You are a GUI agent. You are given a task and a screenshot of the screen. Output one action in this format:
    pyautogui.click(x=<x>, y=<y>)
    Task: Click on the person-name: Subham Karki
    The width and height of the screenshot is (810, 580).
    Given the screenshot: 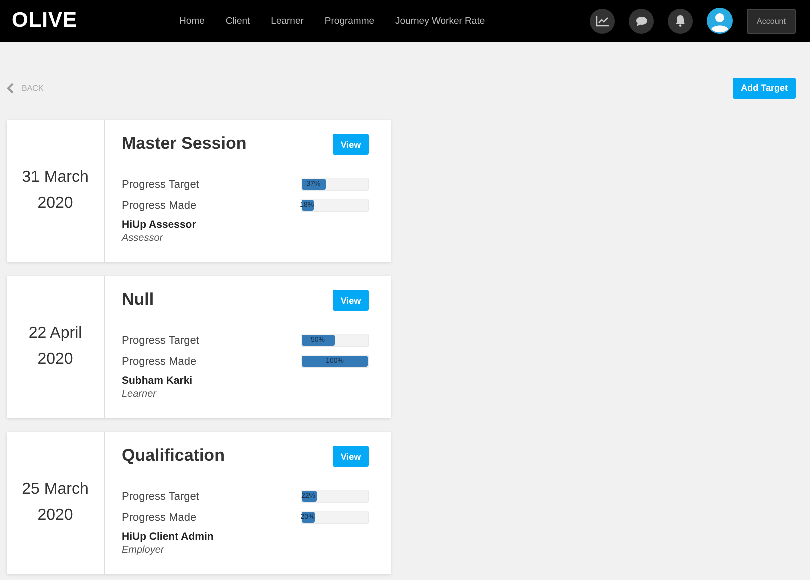 What is the action you would take?
    pyautogui.click(x=158, y=381)
    